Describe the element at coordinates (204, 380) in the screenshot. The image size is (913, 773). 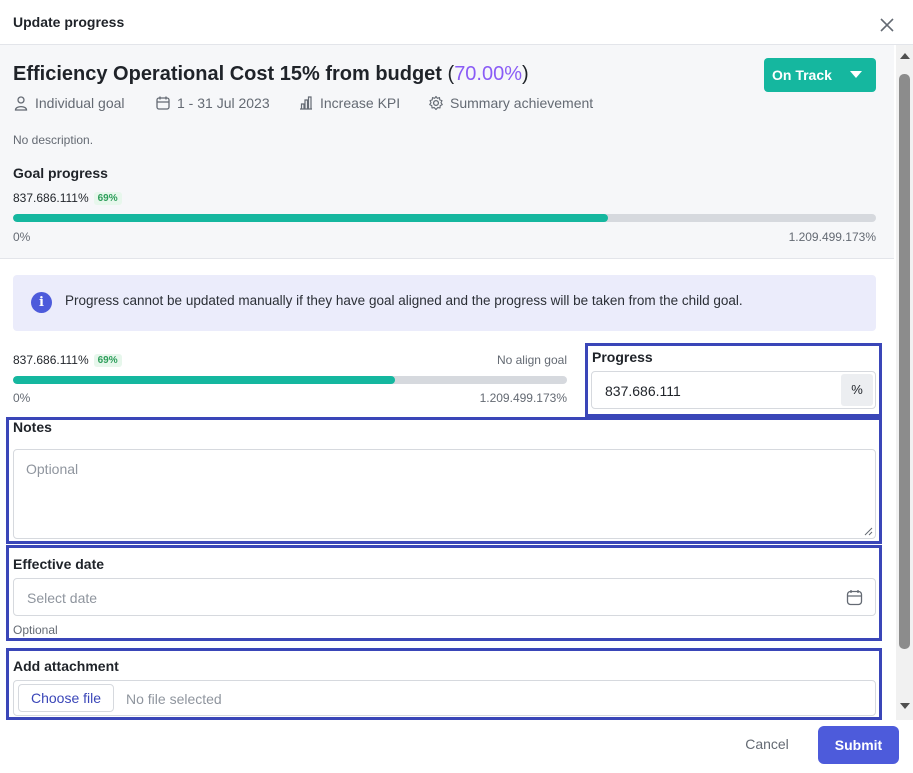
I see `child-progress-fill` at that location.